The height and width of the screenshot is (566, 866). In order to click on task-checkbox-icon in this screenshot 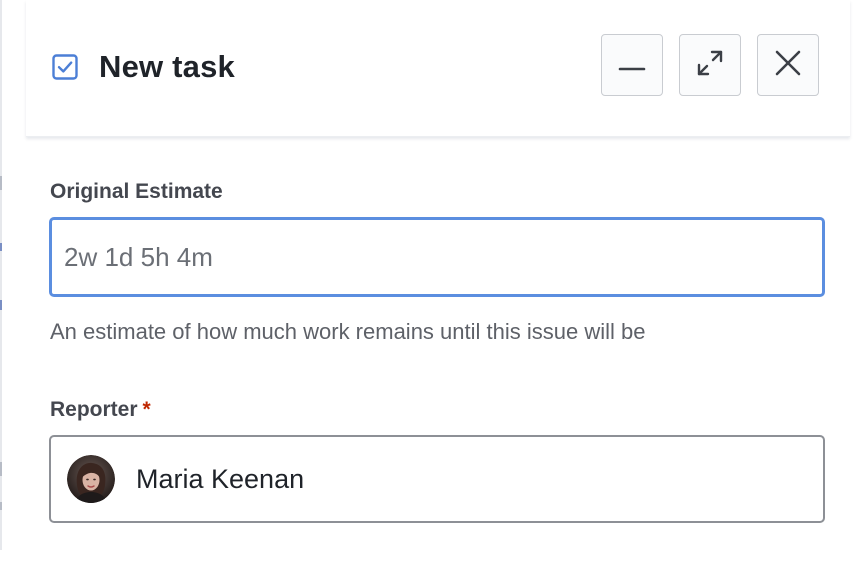, I will do `click(65, 67)`.